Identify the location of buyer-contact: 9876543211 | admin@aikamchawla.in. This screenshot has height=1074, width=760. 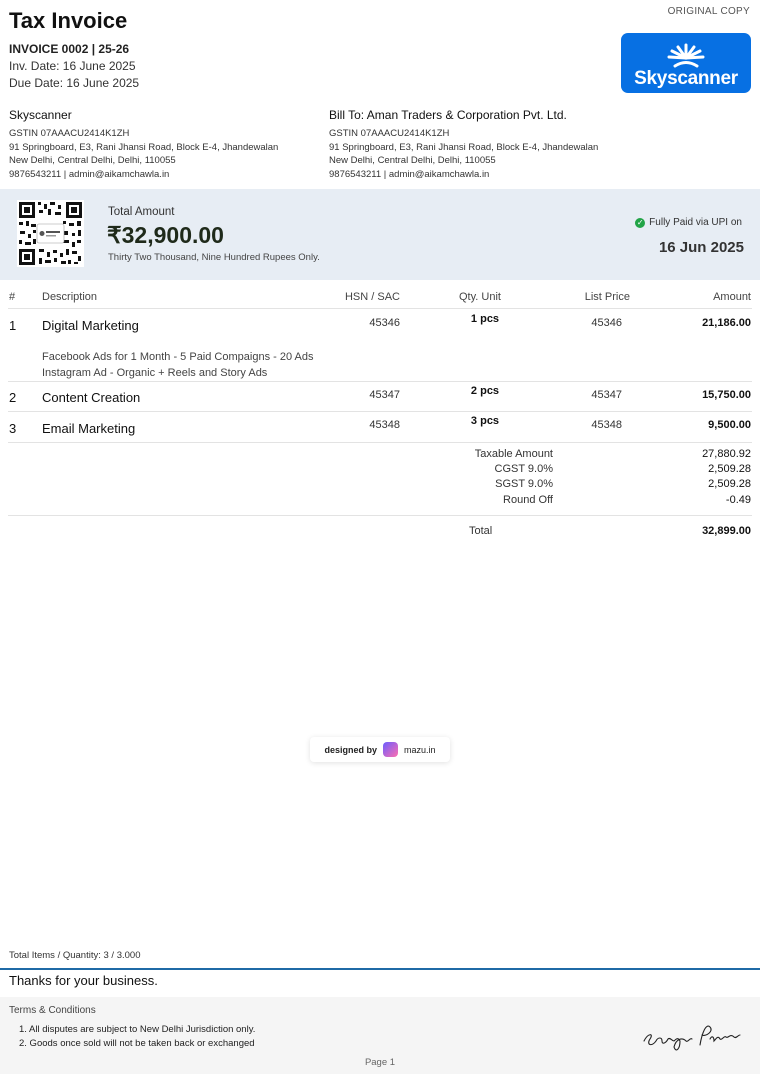
(409, 174).